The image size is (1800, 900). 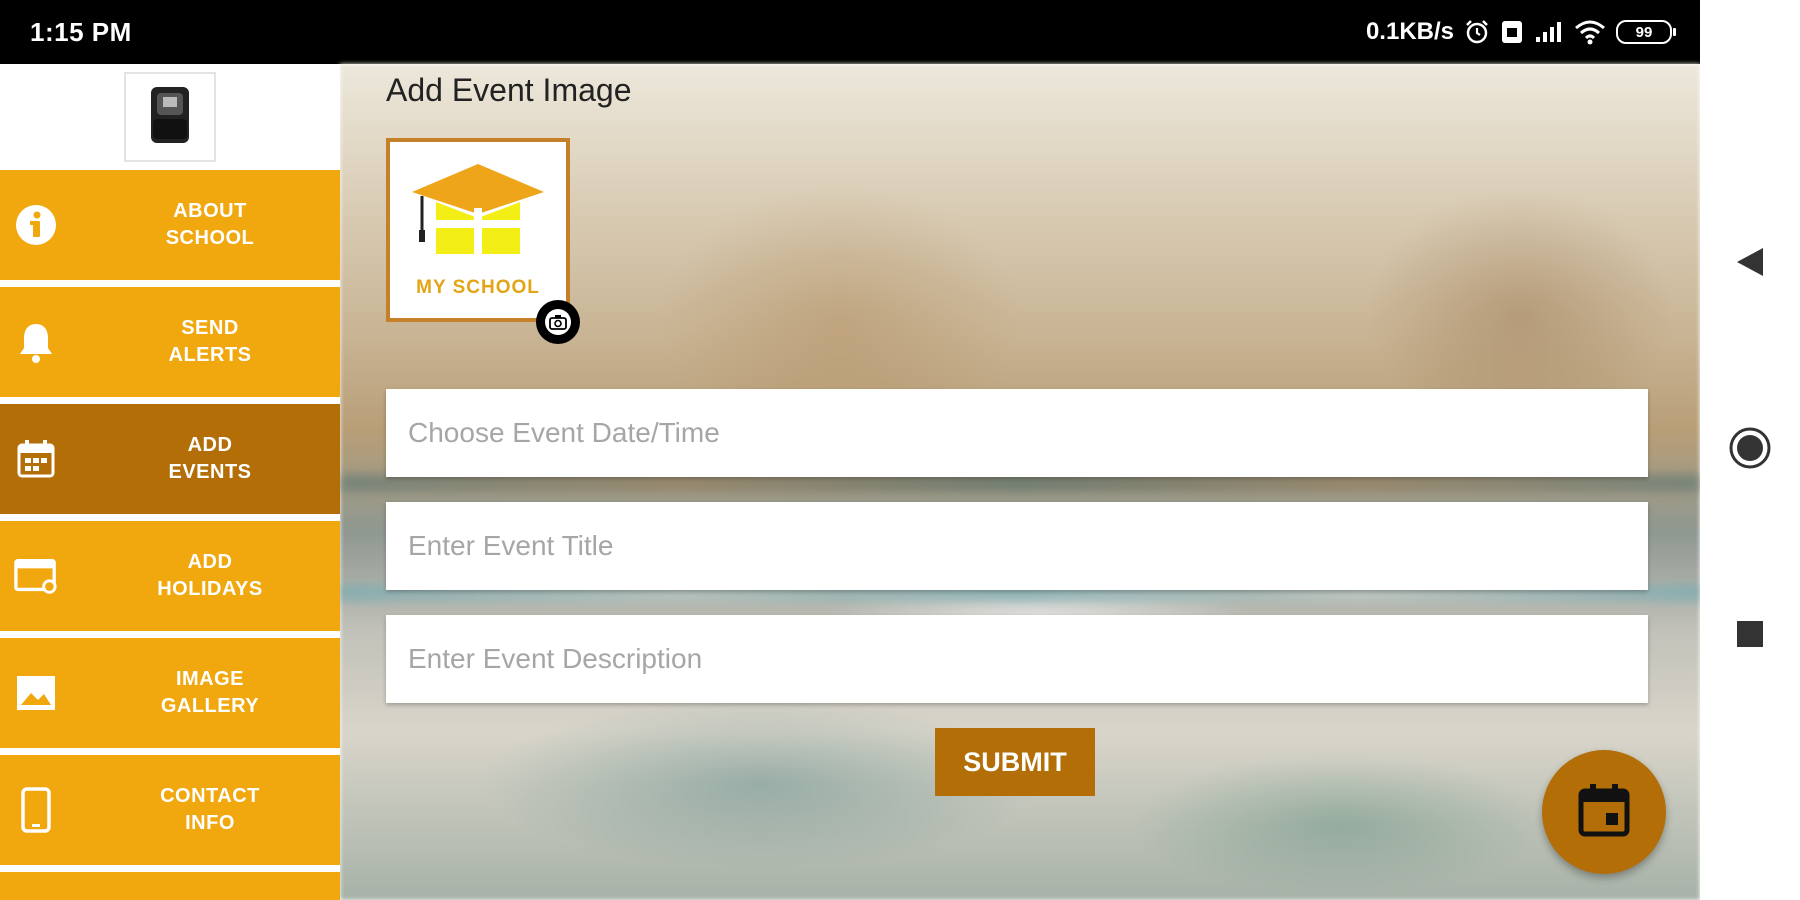 What do you see at coordinates (170, 886) in the screenshot?
I see `sidebar-item-more` at bounding box center [170, 886].